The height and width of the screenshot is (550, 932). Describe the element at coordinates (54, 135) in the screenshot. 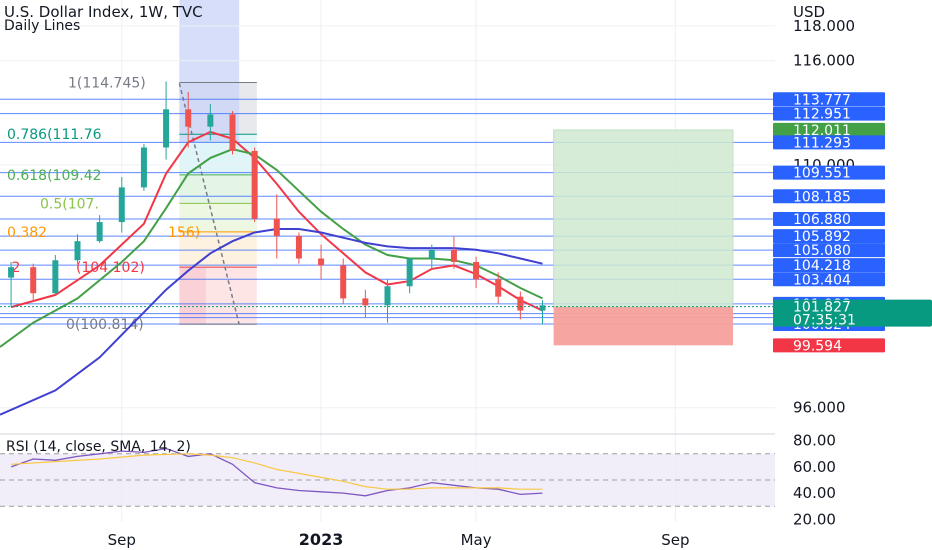

I see `fib-label: 0.786(111.76` at that location.